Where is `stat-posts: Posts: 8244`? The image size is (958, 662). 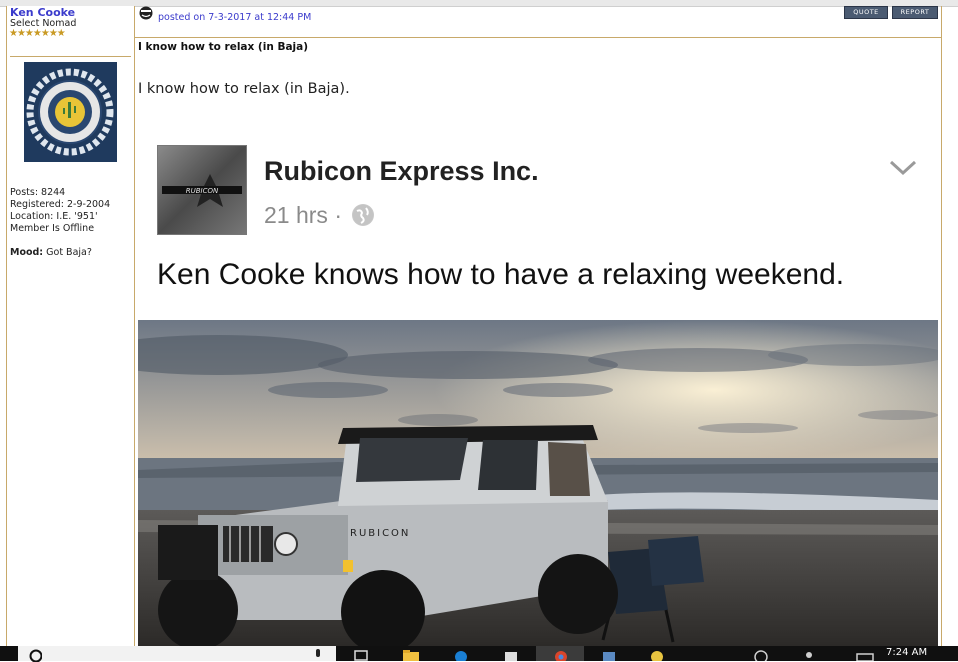 stat-posts: Posts: 8244 is located at coordinates (38, 192).